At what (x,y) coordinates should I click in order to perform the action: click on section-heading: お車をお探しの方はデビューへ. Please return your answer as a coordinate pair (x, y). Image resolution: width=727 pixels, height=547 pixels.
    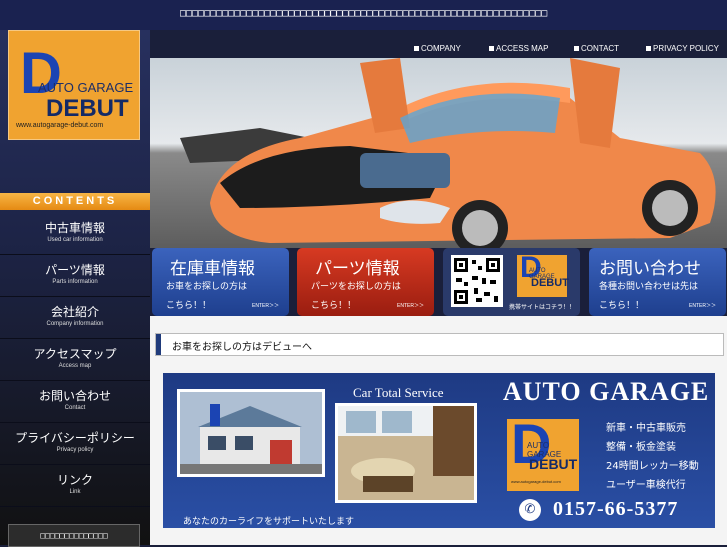
    Looking at the image, I should click on (439, 344).